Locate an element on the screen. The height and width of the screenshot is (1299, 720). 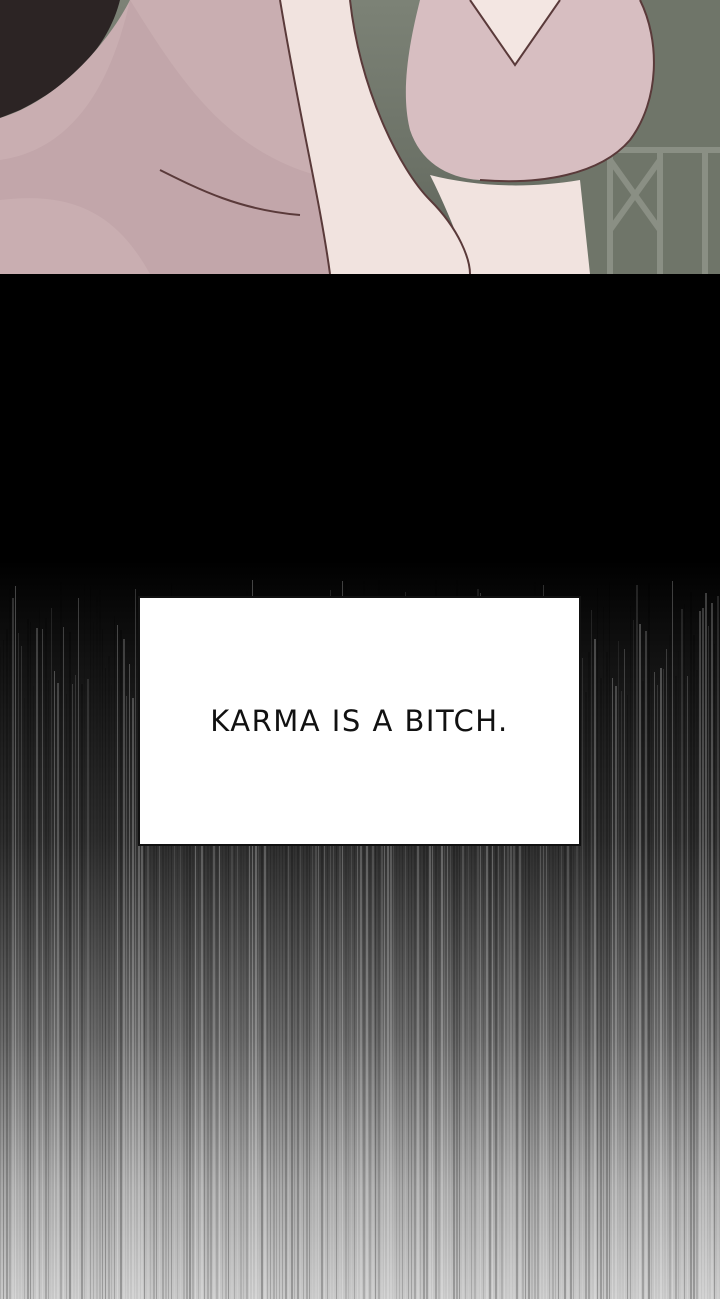
caption-box: KARMA IS A BITCH. is located at coordinates (359, 721).